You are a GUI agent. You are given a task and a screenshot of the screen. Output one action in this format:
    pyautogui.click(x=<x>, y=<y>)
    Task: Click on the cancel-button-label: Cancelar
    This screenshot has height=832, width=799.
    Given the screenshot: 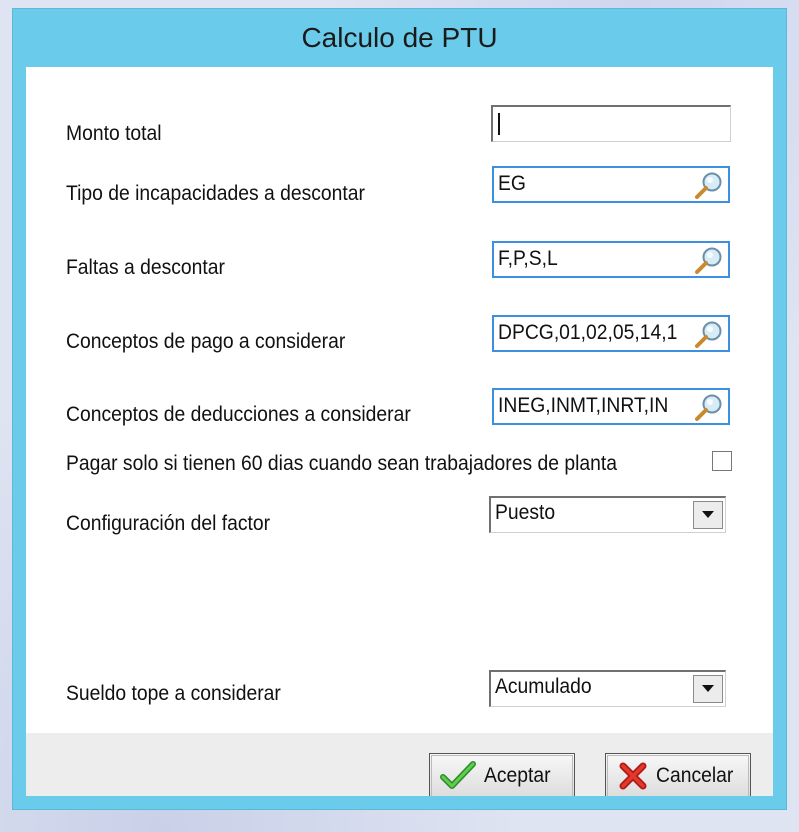 What is the action you would take?
    pyautogui.click(x=695, y=775)
    